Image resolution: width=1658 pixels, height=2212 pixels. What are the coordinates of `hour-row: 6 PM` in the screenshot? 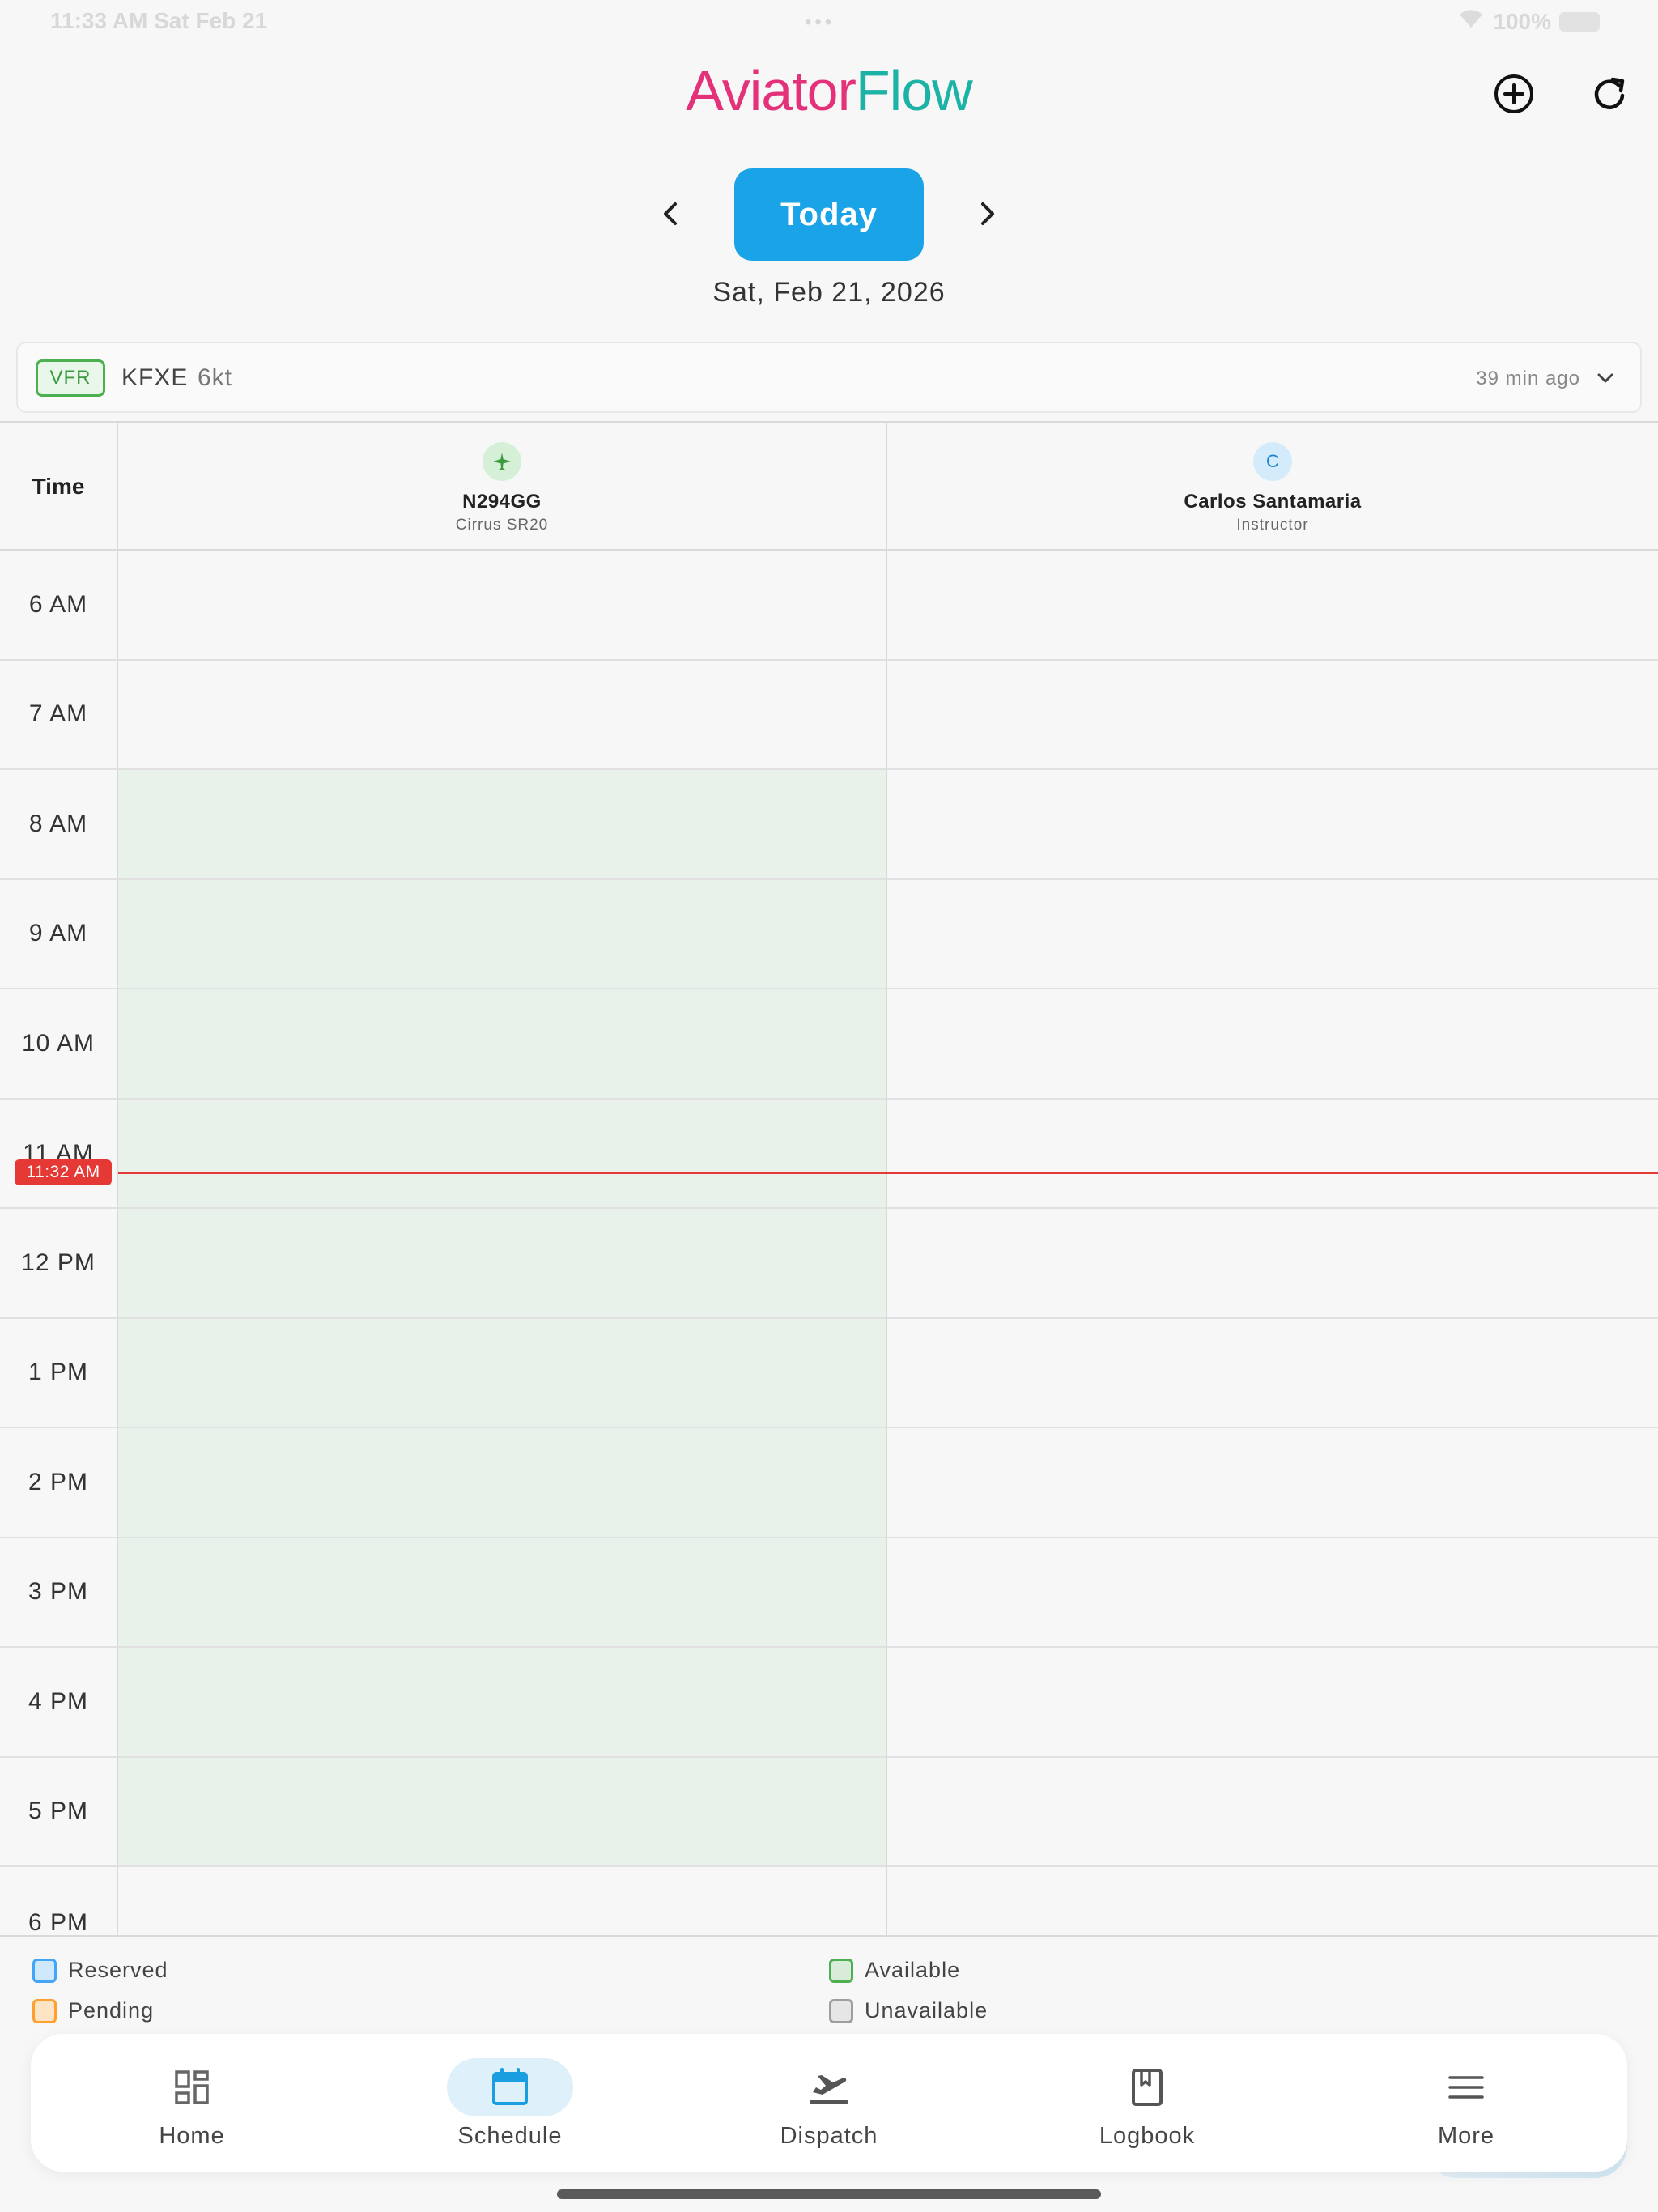 It's located at (829, 1901).